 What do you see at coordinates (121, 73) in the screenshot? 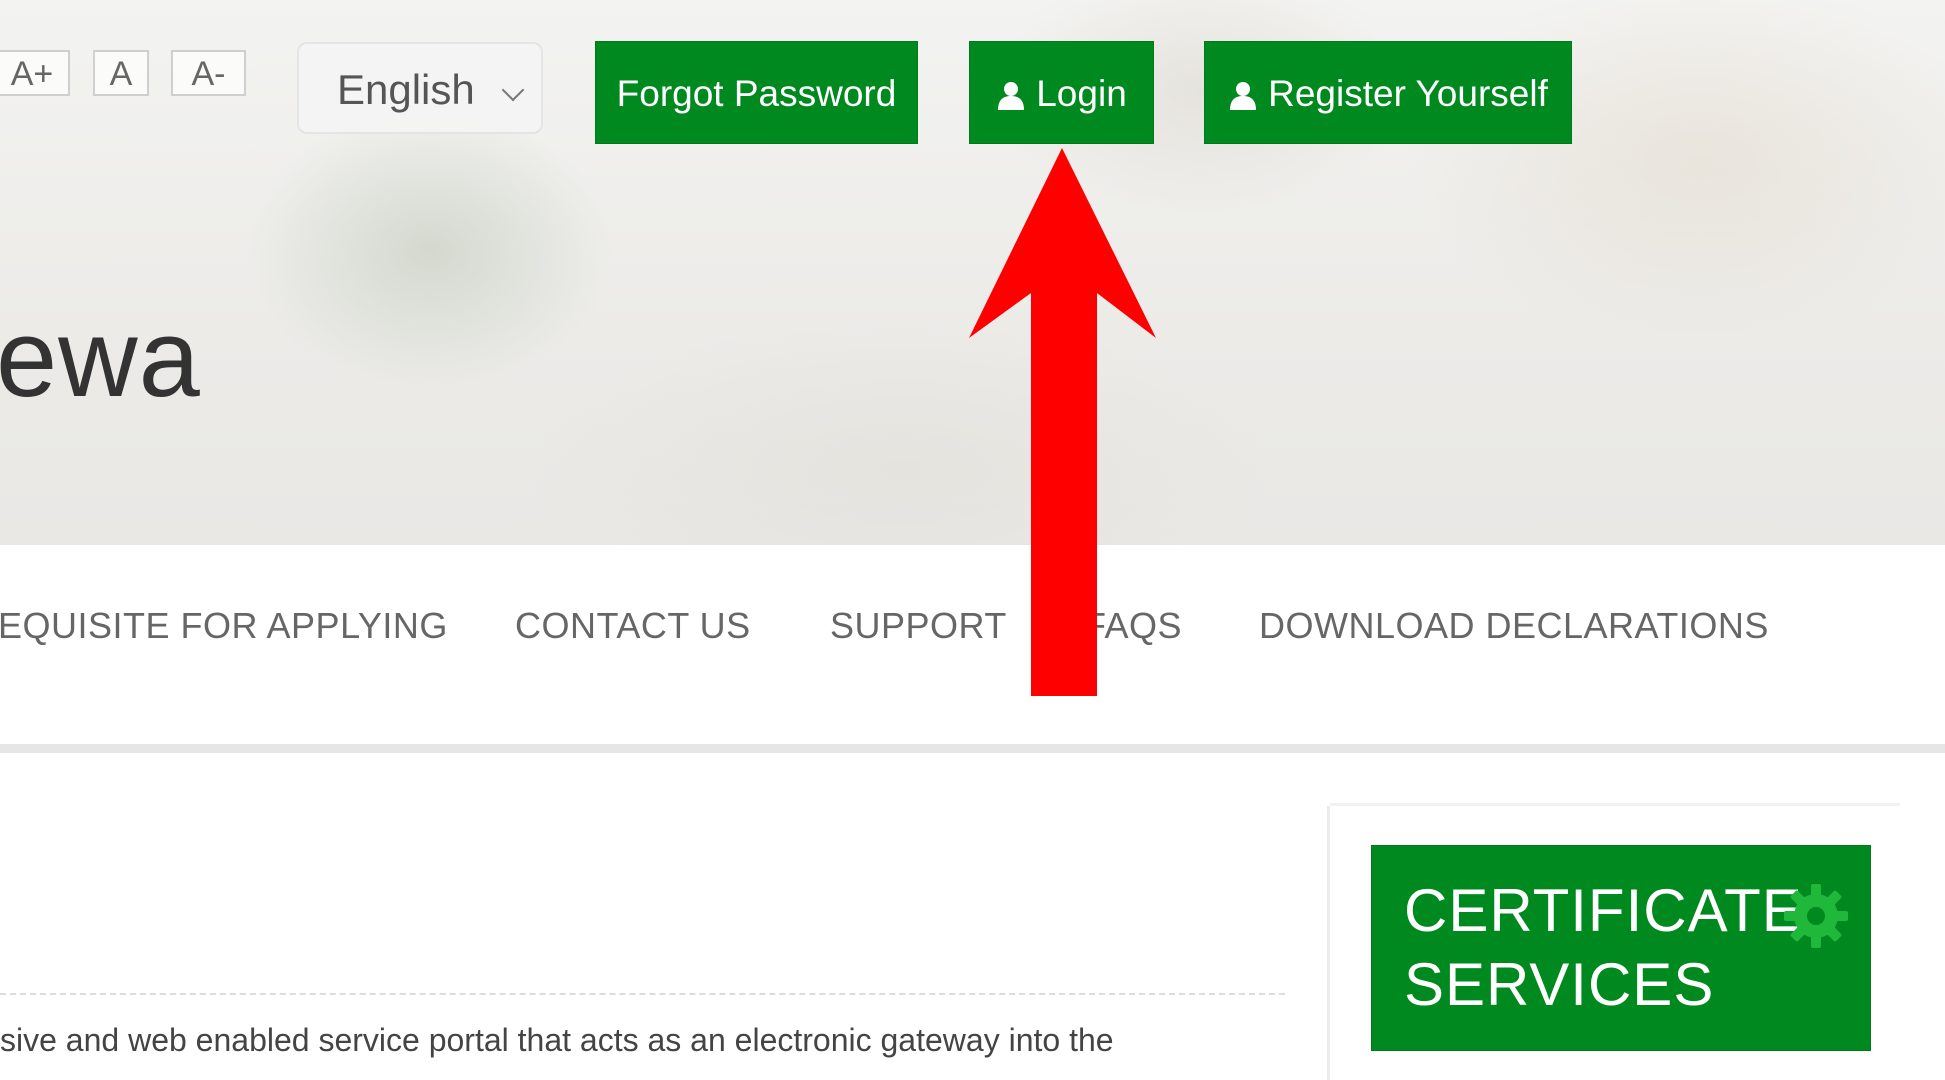
I see `font-normal-button: A` at bounding box center [121, 73].